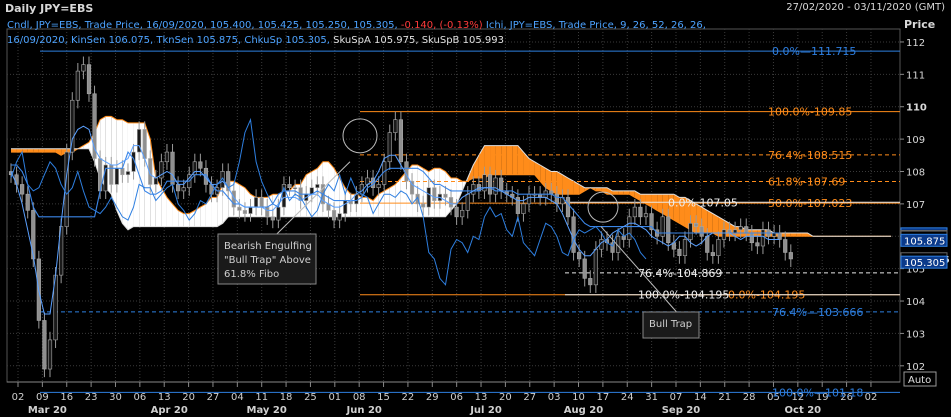 Image resolution: width=951 pixels, height=417 pixels. I want to click on x-tick-label: 18, so click(286, 397).